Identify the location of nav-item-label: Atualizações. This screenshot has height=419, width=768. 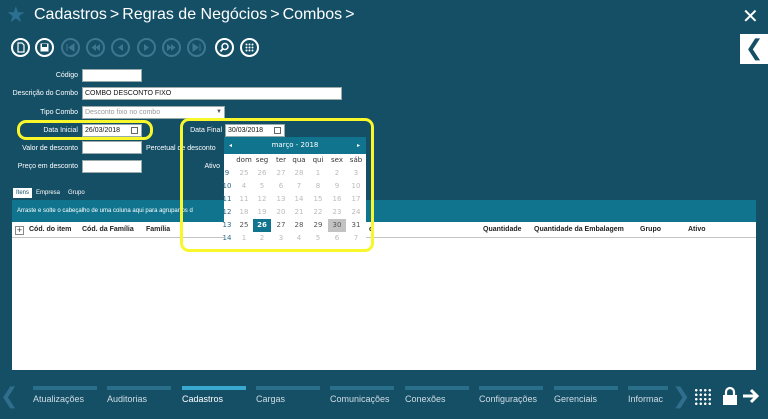
(59, 399).